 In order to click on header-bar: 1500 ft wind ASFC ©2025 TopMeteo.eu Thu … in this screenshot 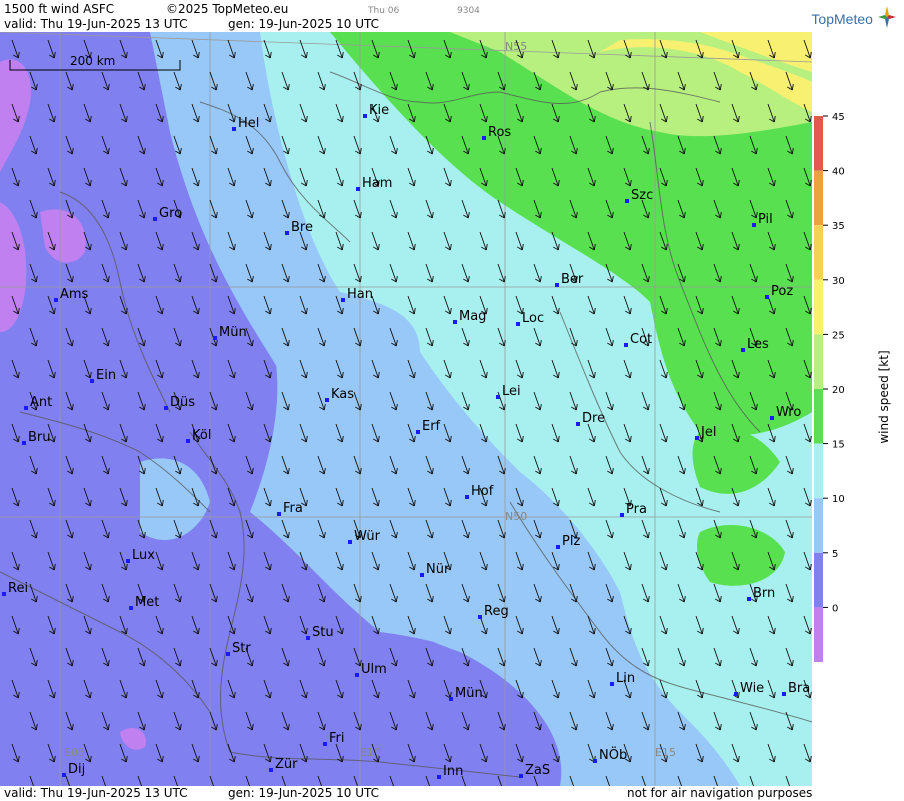, I will do `click(452, 16)`.